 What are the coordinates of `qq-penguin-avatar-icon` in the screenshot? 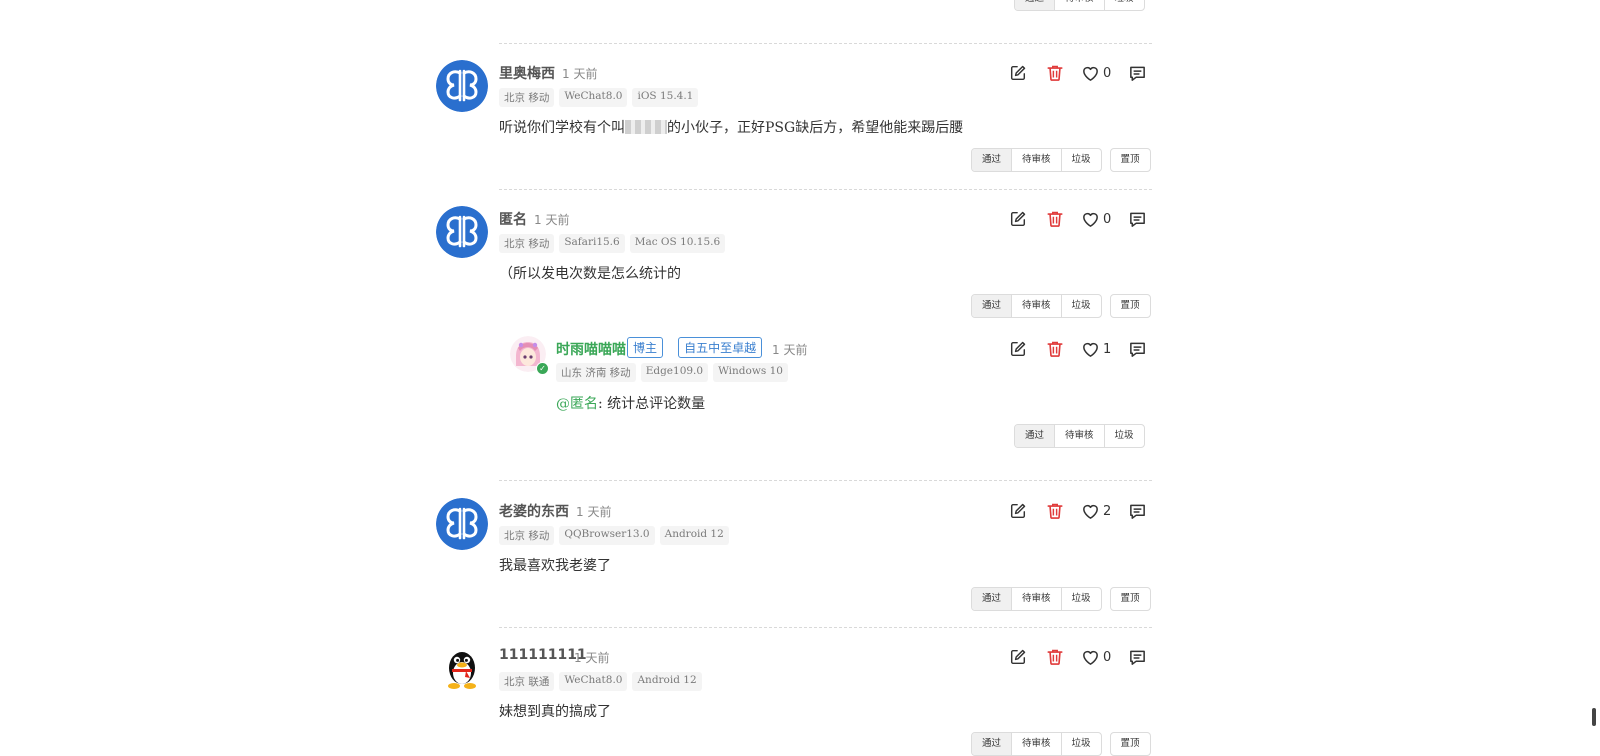 It's located at (462, 670).